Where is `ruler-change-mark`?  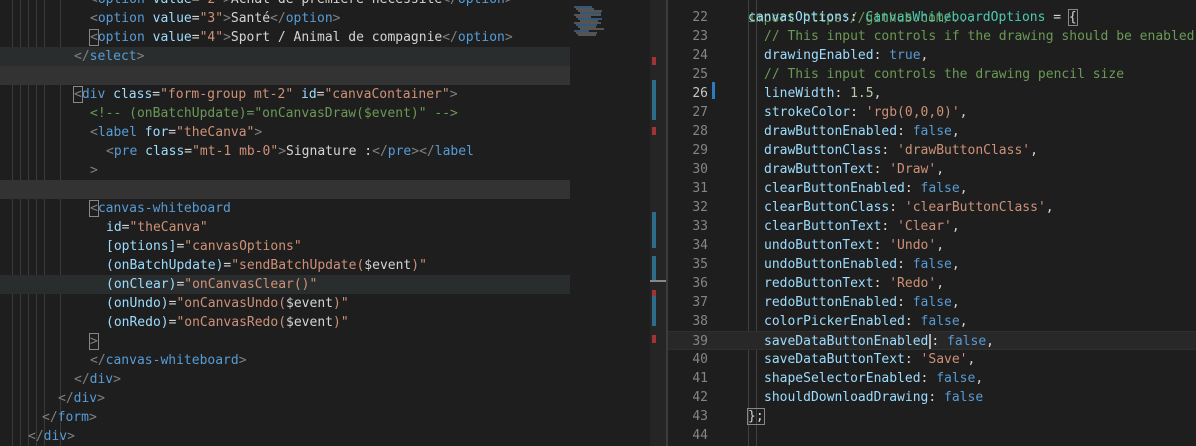
ruler-change-mark is located at coordinates (654, 230).